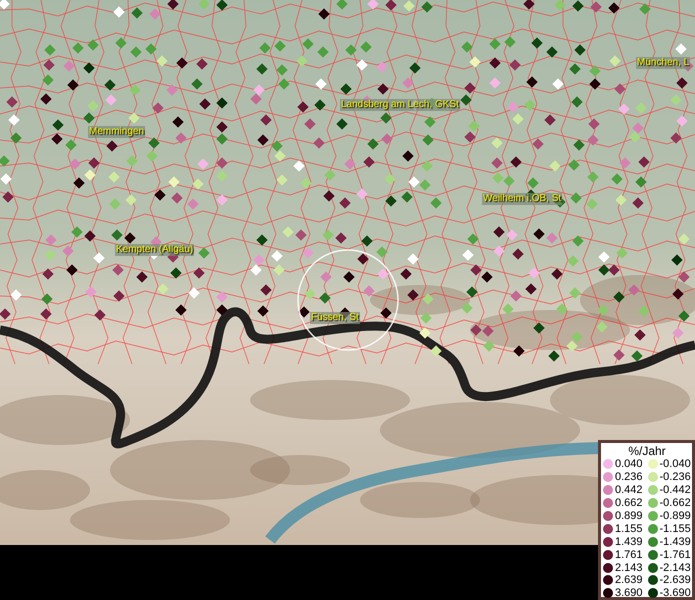 The height and width of the screenshot is (600, 695). What do you see at coordinates (629, 554) in the screenshot?
I see `legend-value: 1.761` at bounding box center [629, 554].